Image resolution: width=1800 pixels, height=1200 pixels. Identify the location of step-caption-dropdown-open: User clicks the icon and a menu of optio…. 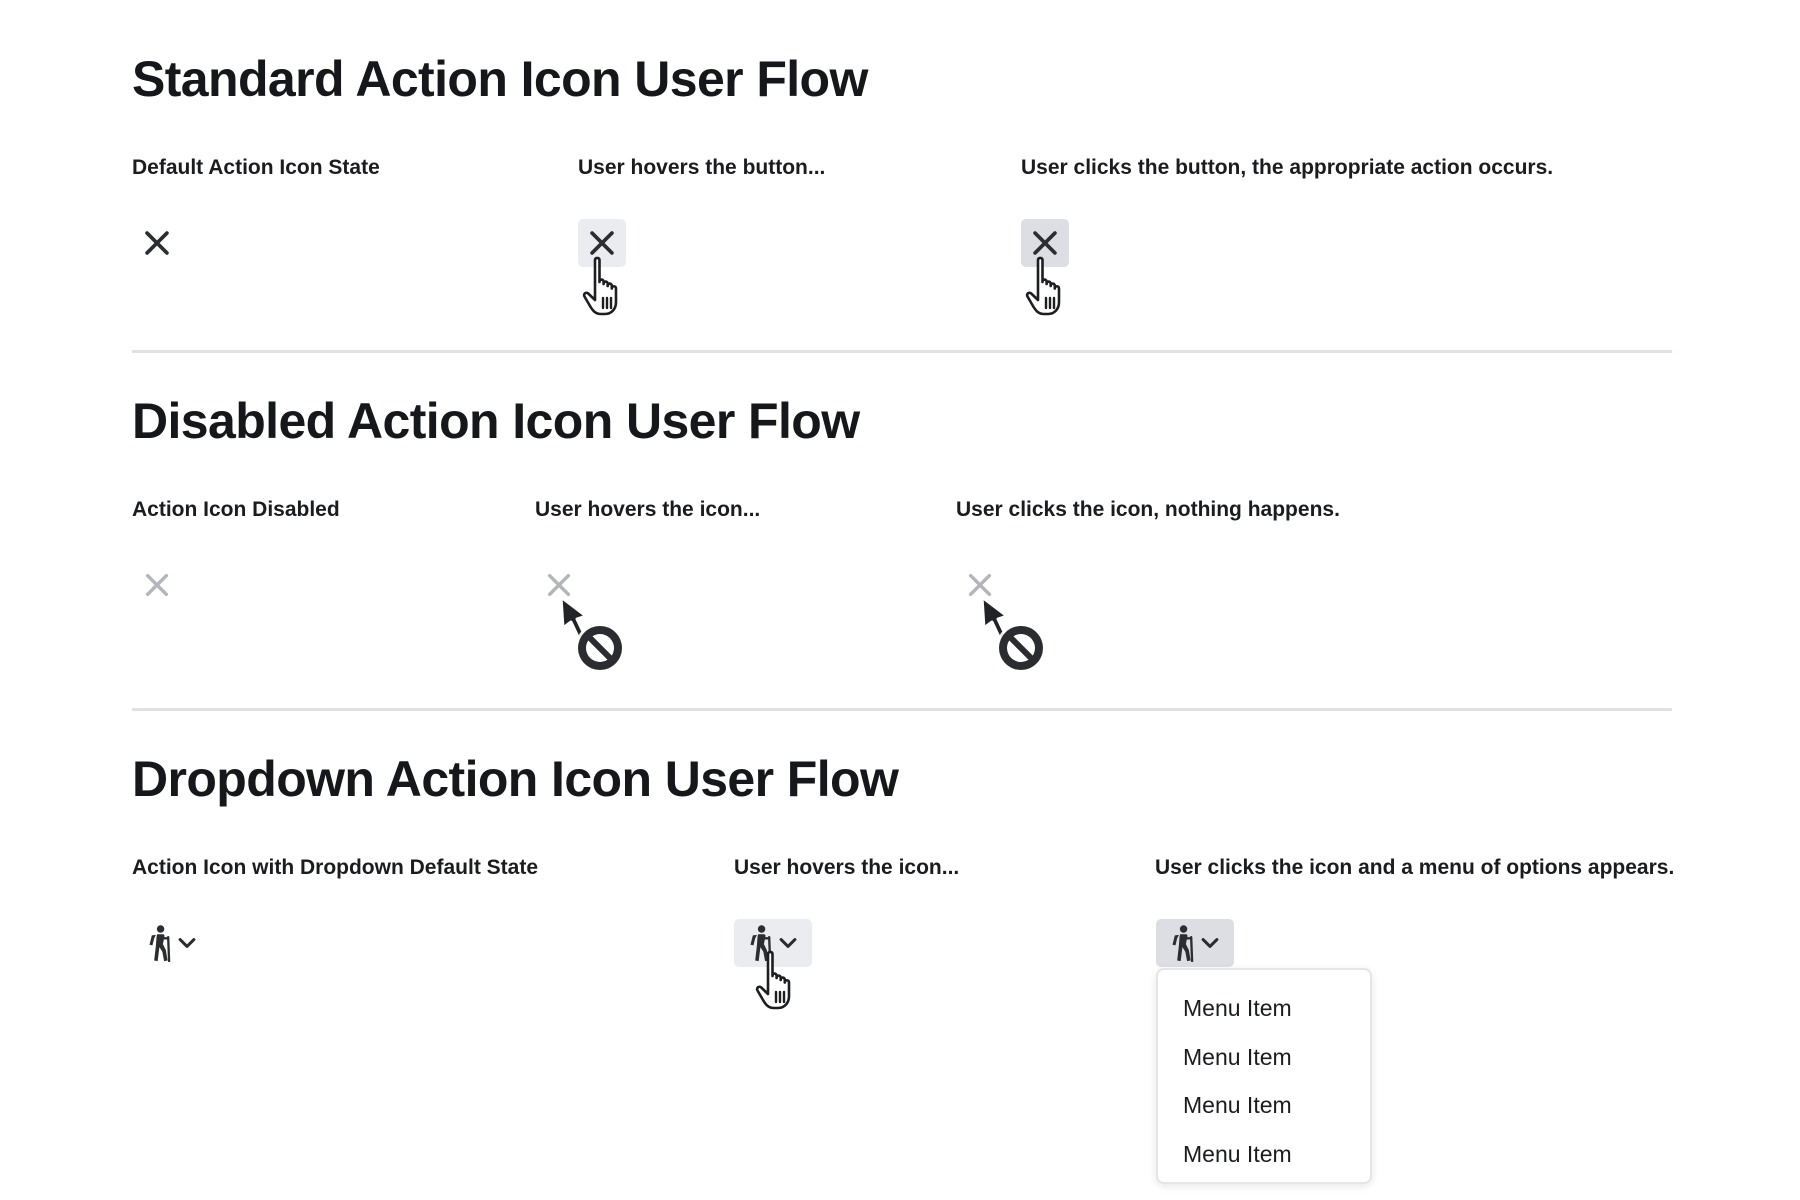
(1415, 867).